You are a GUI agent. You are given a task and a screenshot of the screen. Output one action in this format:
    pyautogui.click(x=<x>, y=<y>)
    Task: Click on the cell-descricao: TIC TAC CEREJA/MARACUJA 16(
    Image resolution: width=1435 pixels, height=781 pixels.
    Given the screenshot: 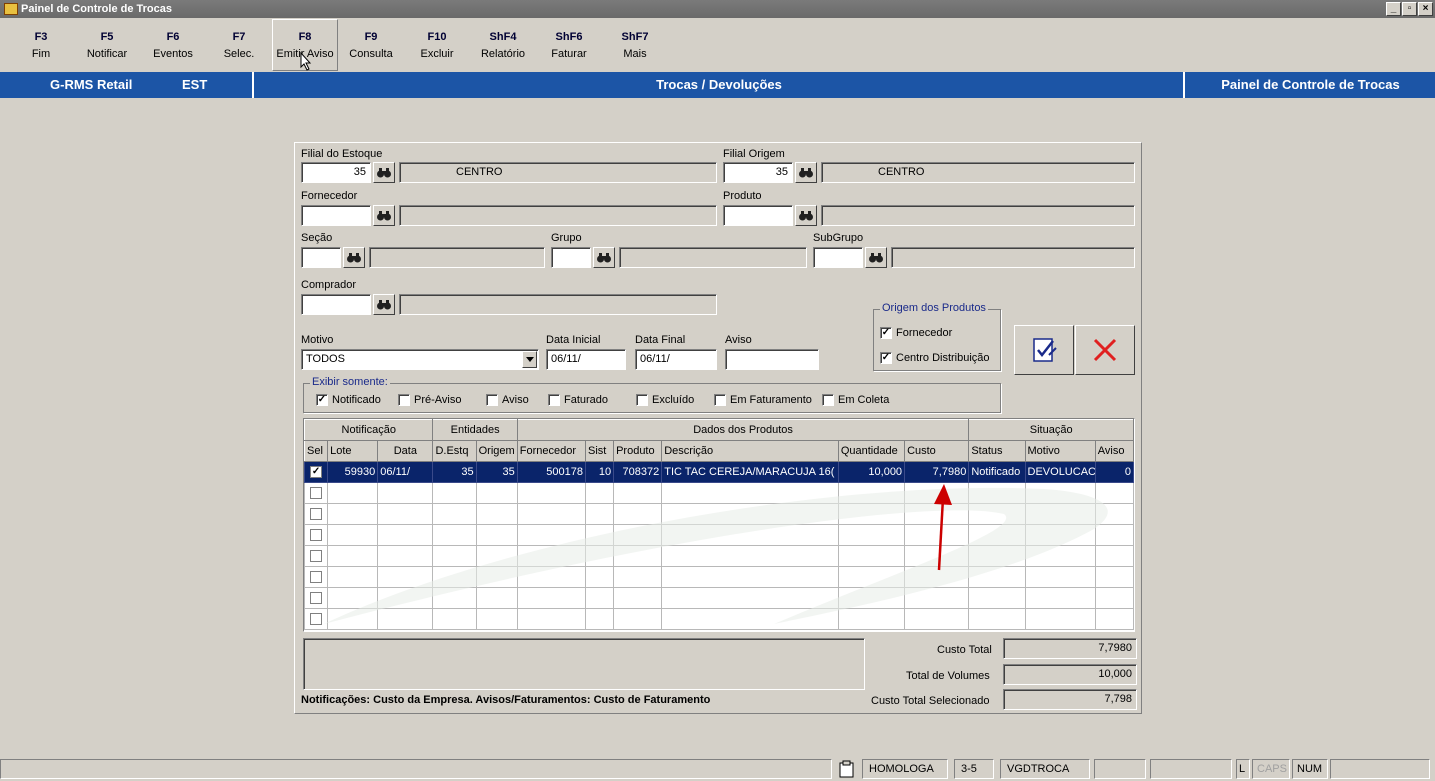 What is the action you would take?
    pyautogui.click(x=750, y=472)
    